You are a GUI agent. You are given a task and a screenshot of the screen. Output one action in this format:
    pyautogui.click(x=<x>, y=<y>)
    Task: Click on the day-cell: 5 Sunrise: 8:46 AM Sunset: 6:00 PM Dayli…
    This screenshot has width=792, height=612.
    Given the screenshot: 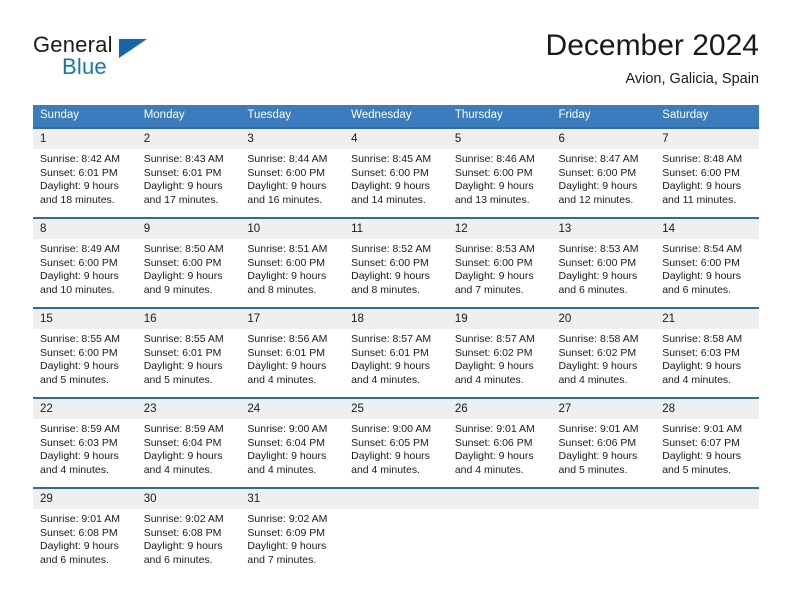 What is the action you would take?
    pyautogui.click(x=499, y=172)
    